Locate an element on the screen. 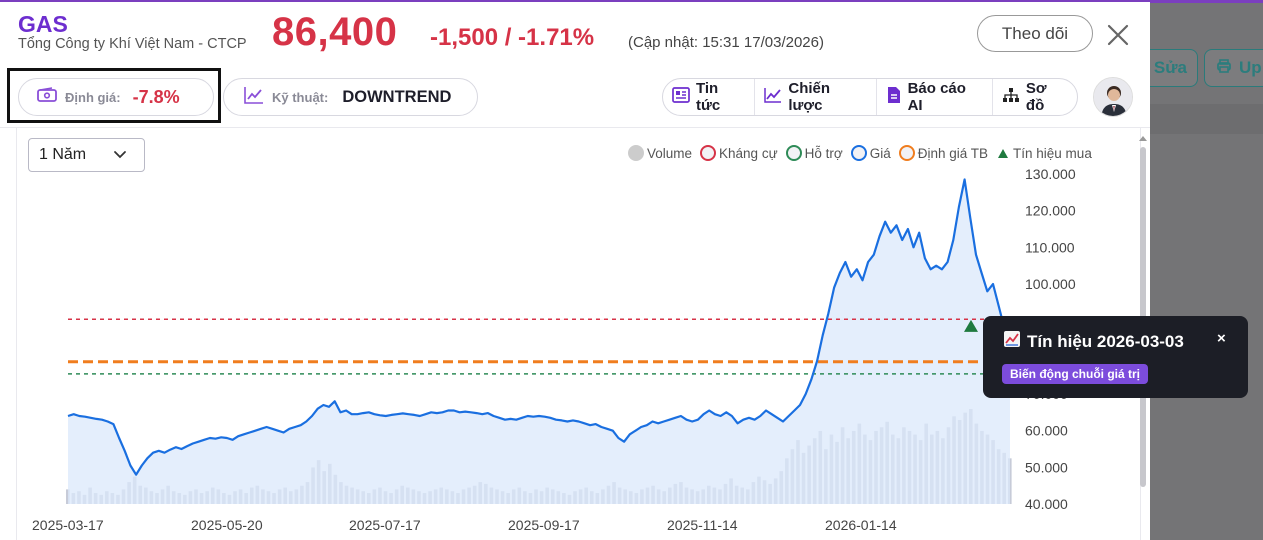 The width and height of the screenshot is (1263, 540). x-tick-label: 2025-03-17 is located at coordinates (68, 525).